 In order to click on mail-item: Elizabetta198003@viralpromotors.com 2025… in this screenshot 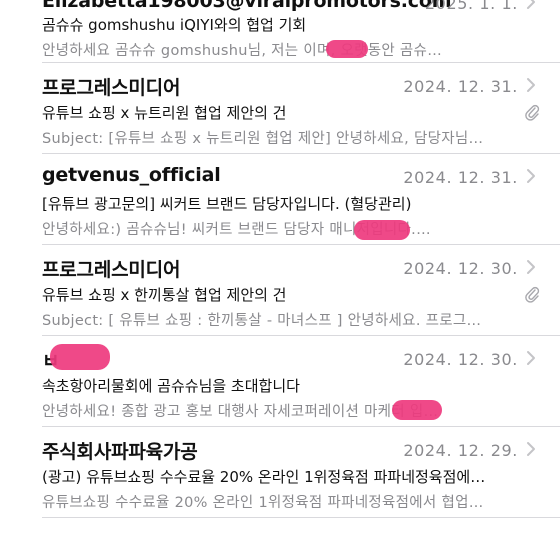, I will do `click(280, 31)`.